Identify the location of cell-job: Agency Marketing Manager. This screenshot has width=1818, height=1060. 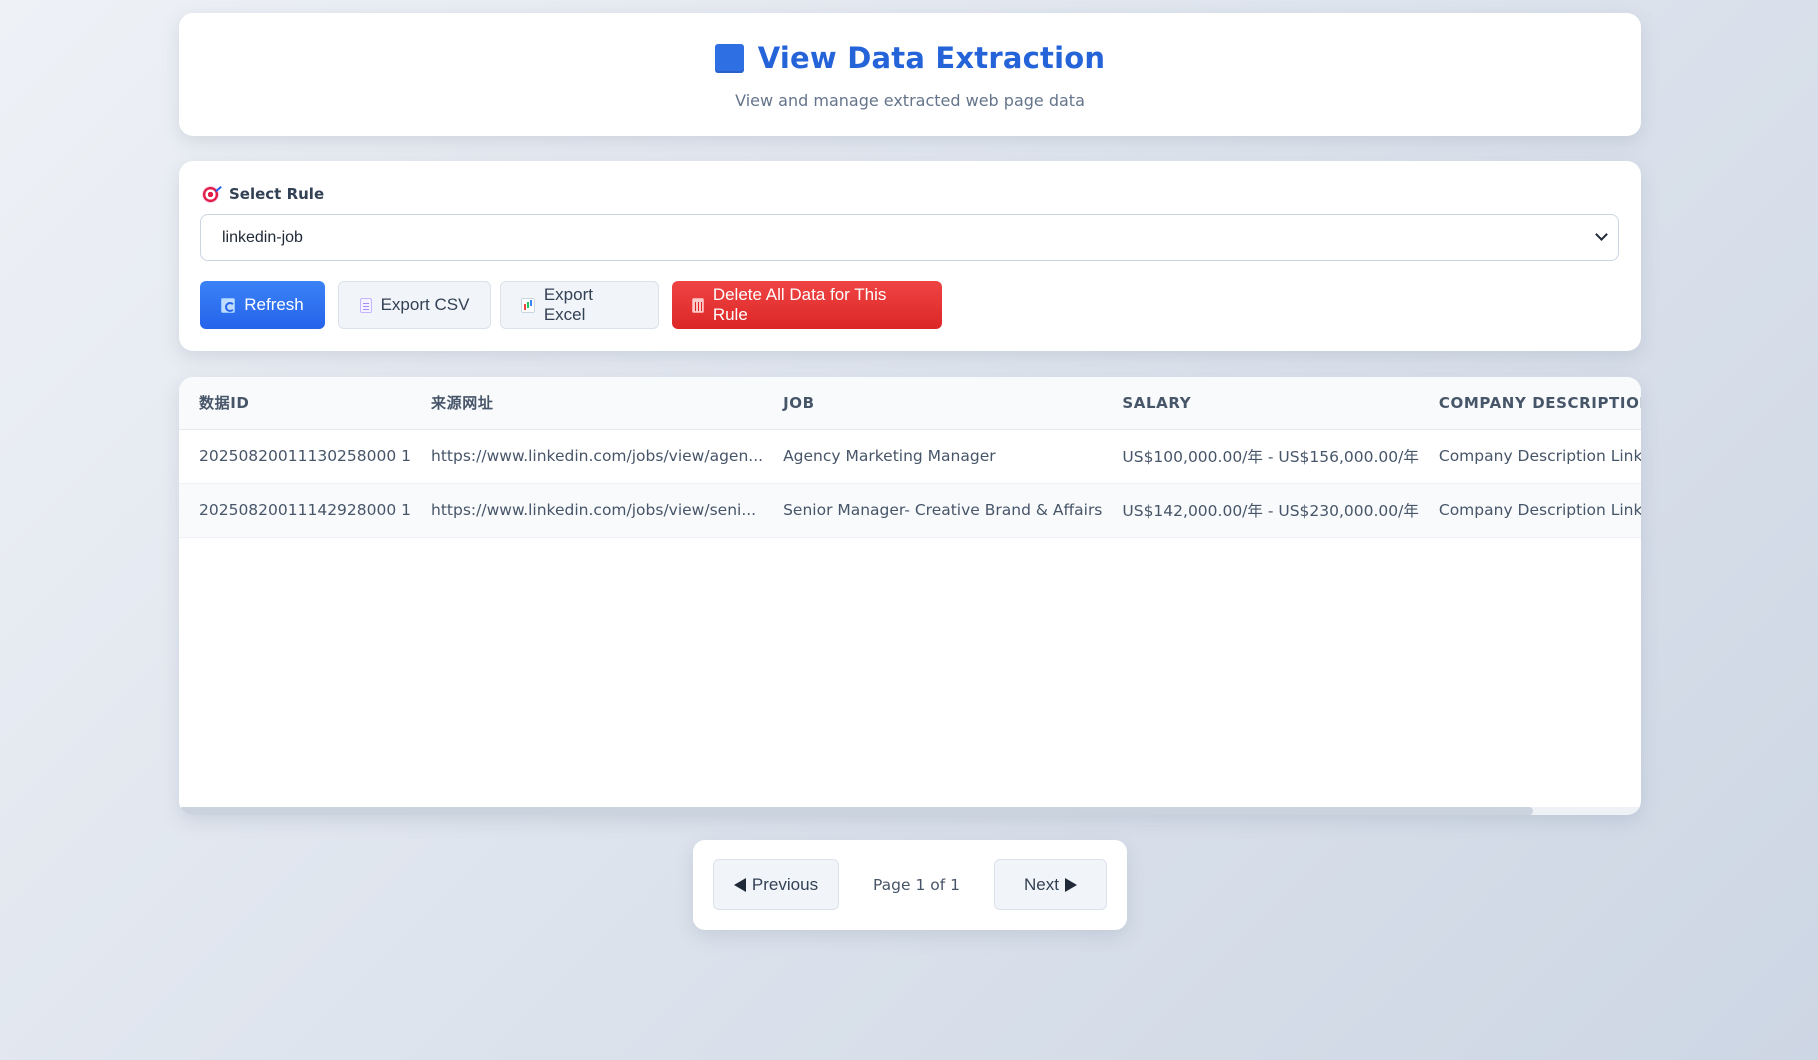
(933, 456).